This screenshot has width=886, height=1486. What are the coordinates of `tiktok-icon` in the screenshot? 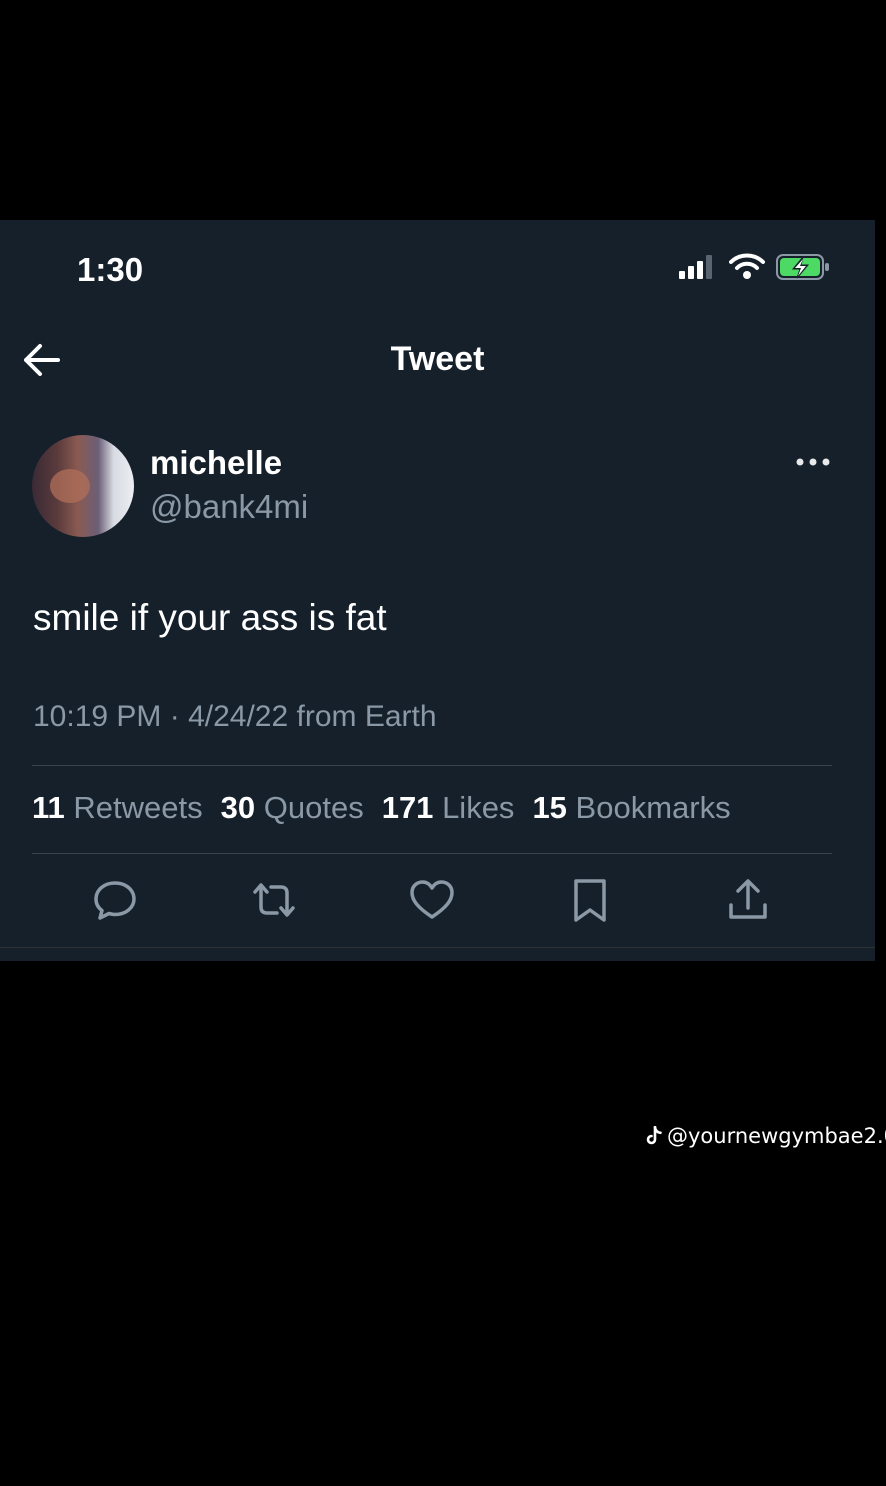 It's located at (654, 1135).